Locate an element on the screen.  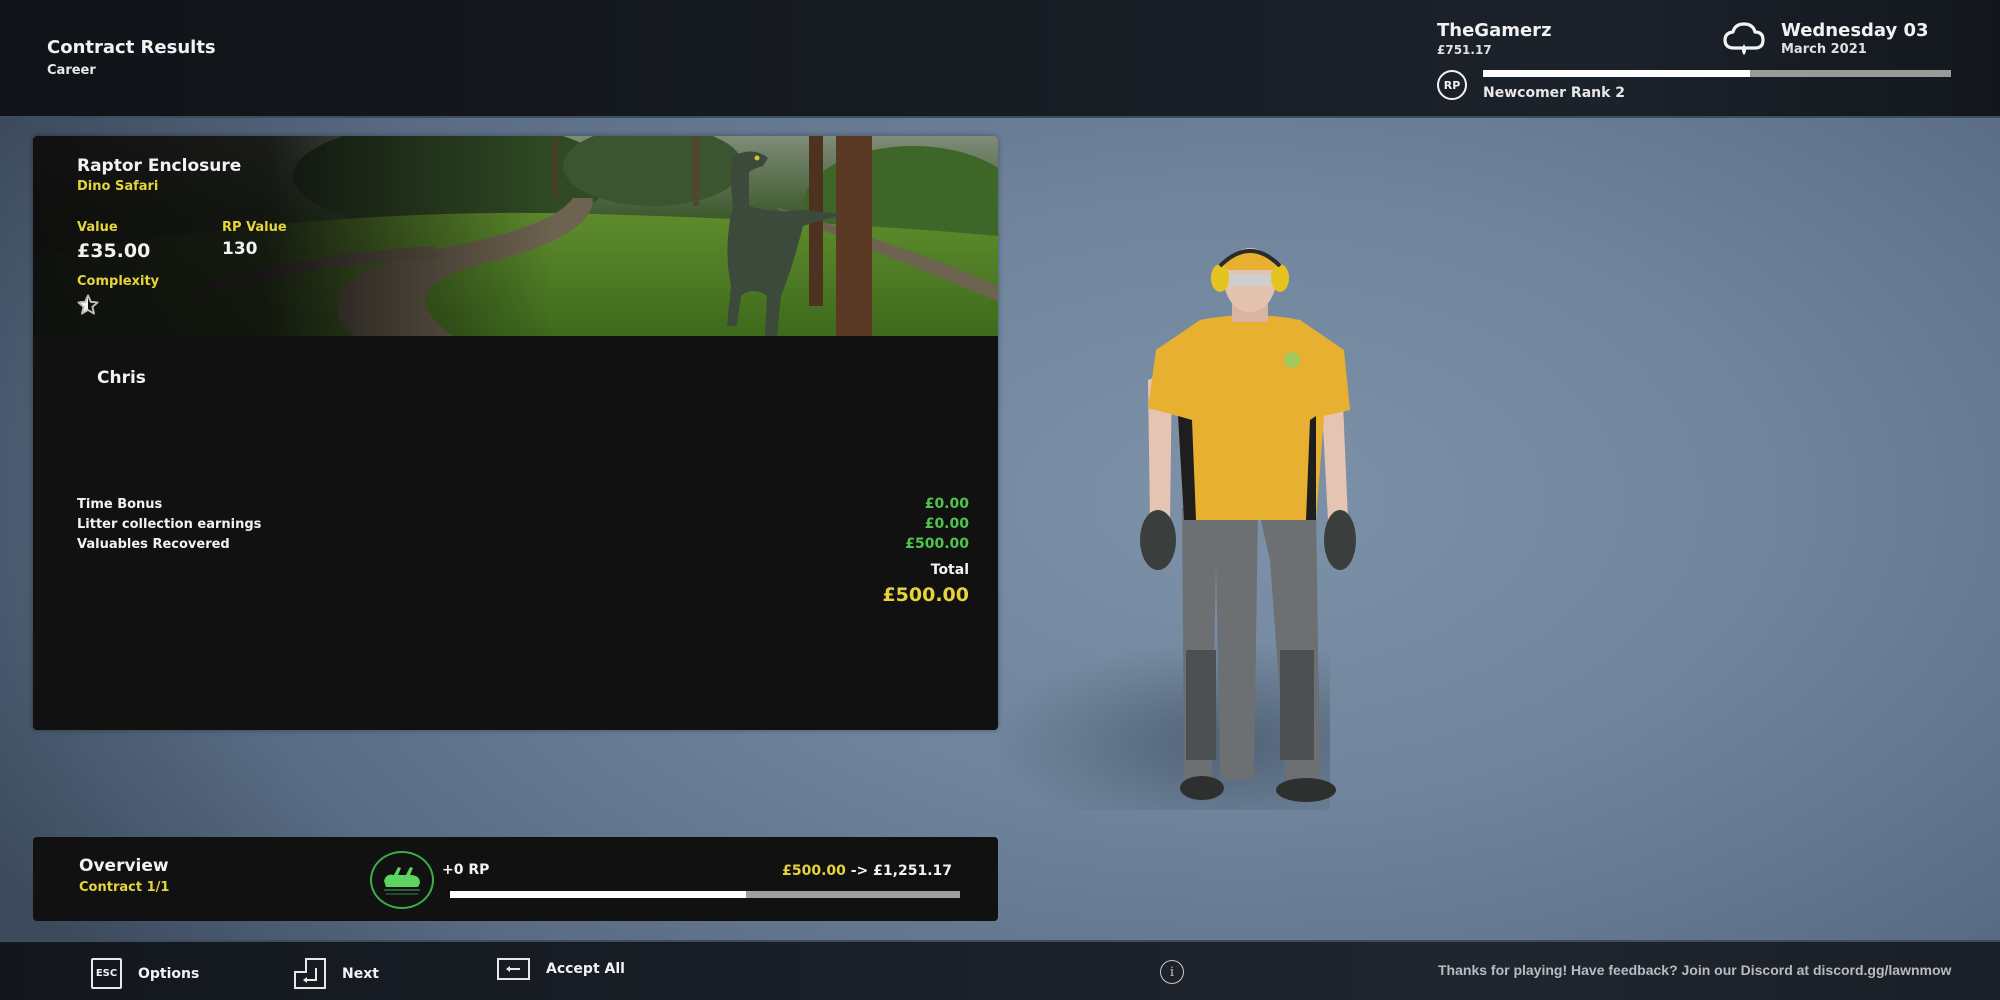
rp-value-amount: 130 is located at coordinates (240, 249).